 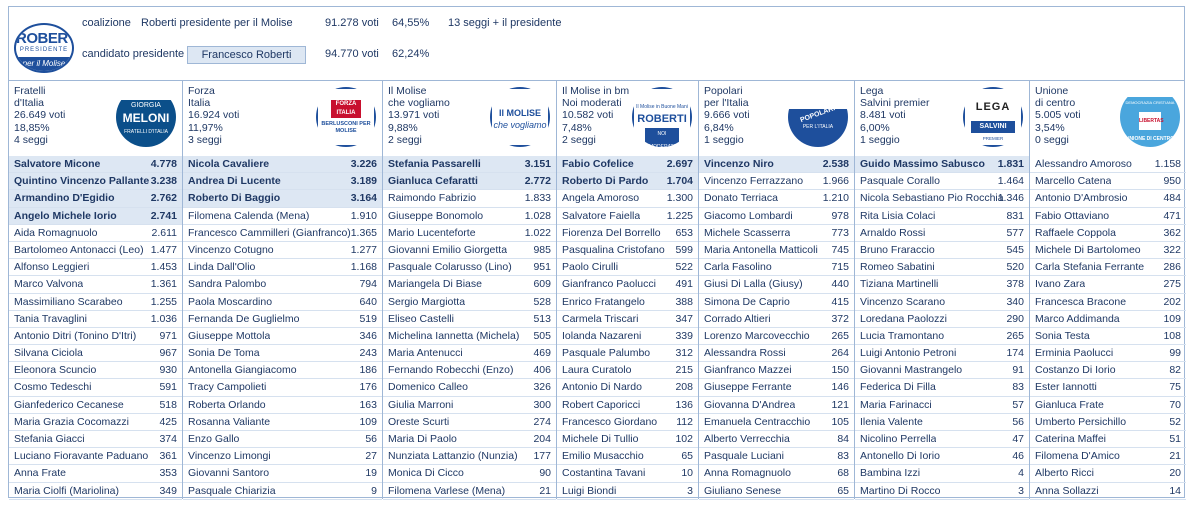 I want to click on candidate-row: Vincenzo Cotugno 1.277, so click(x=282, y=251).